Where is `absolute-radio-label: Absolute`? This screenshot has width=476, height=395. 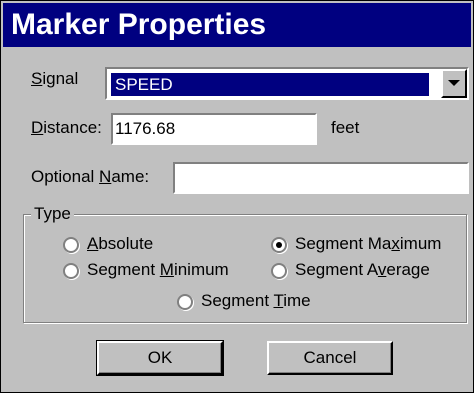 absolute-radio-label: Absolute is located at coordinates (120, 244).